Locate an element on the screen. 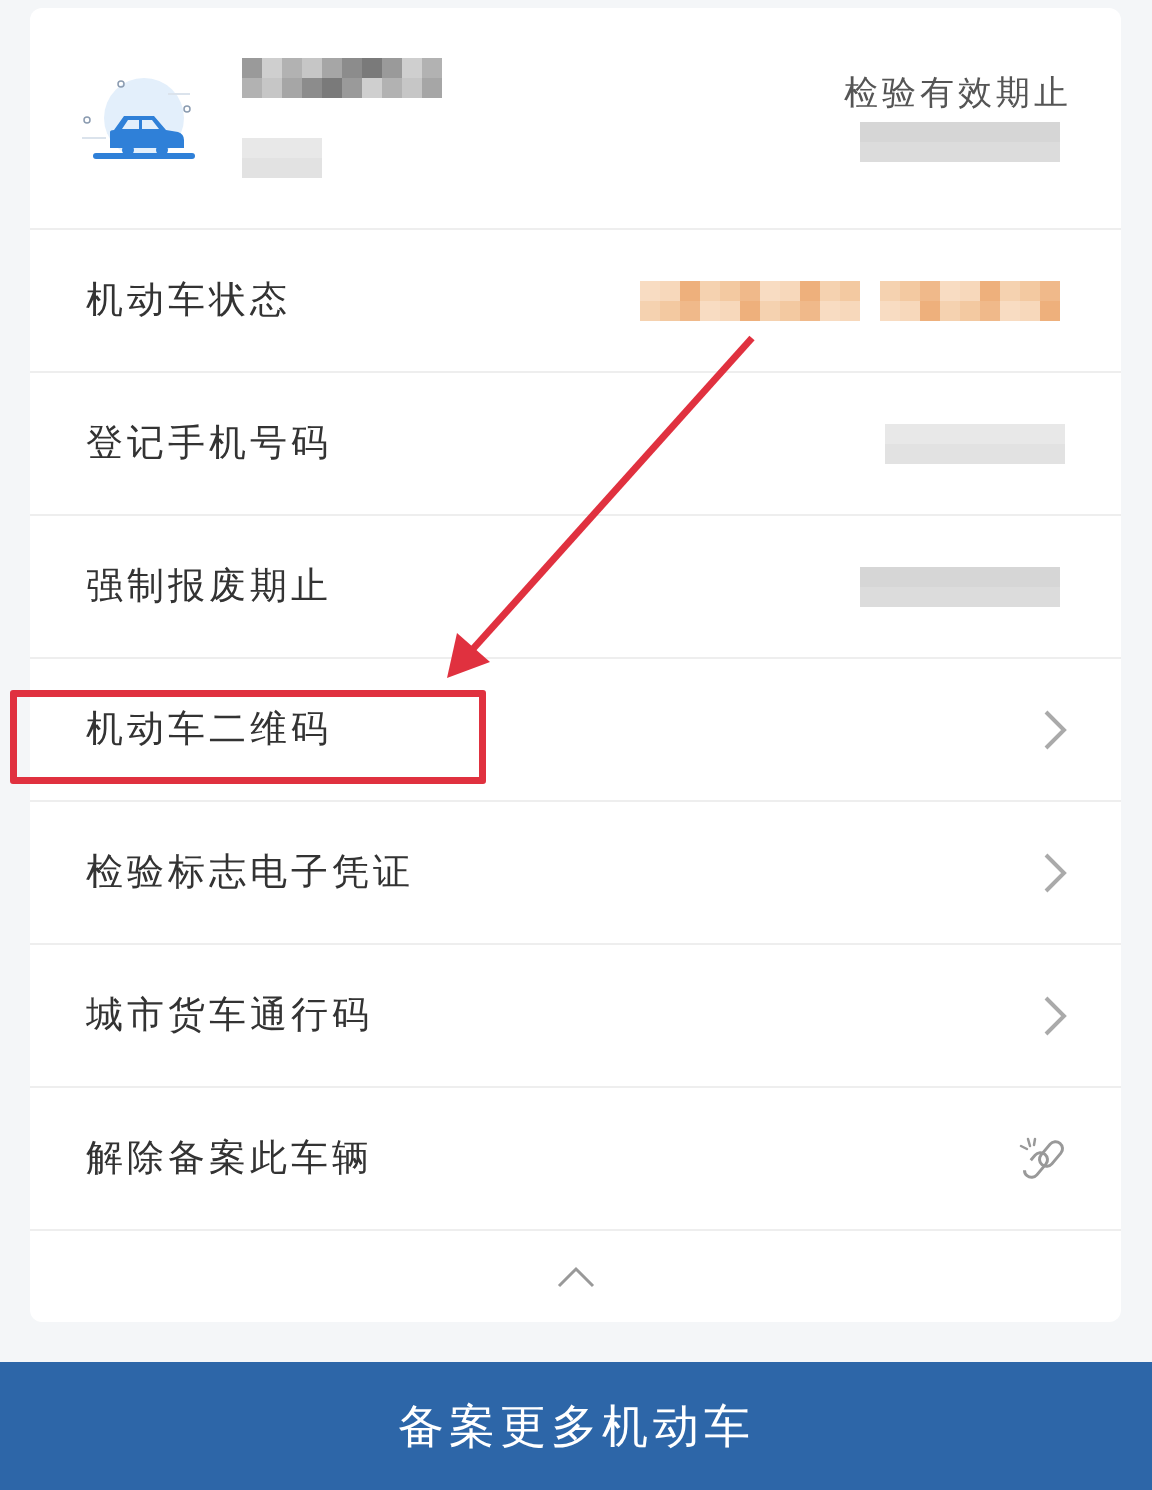 This screenshot has height=1490, width=1152. unbind-item: 解除备案此车辆 is located at coordinates (575, 1158).